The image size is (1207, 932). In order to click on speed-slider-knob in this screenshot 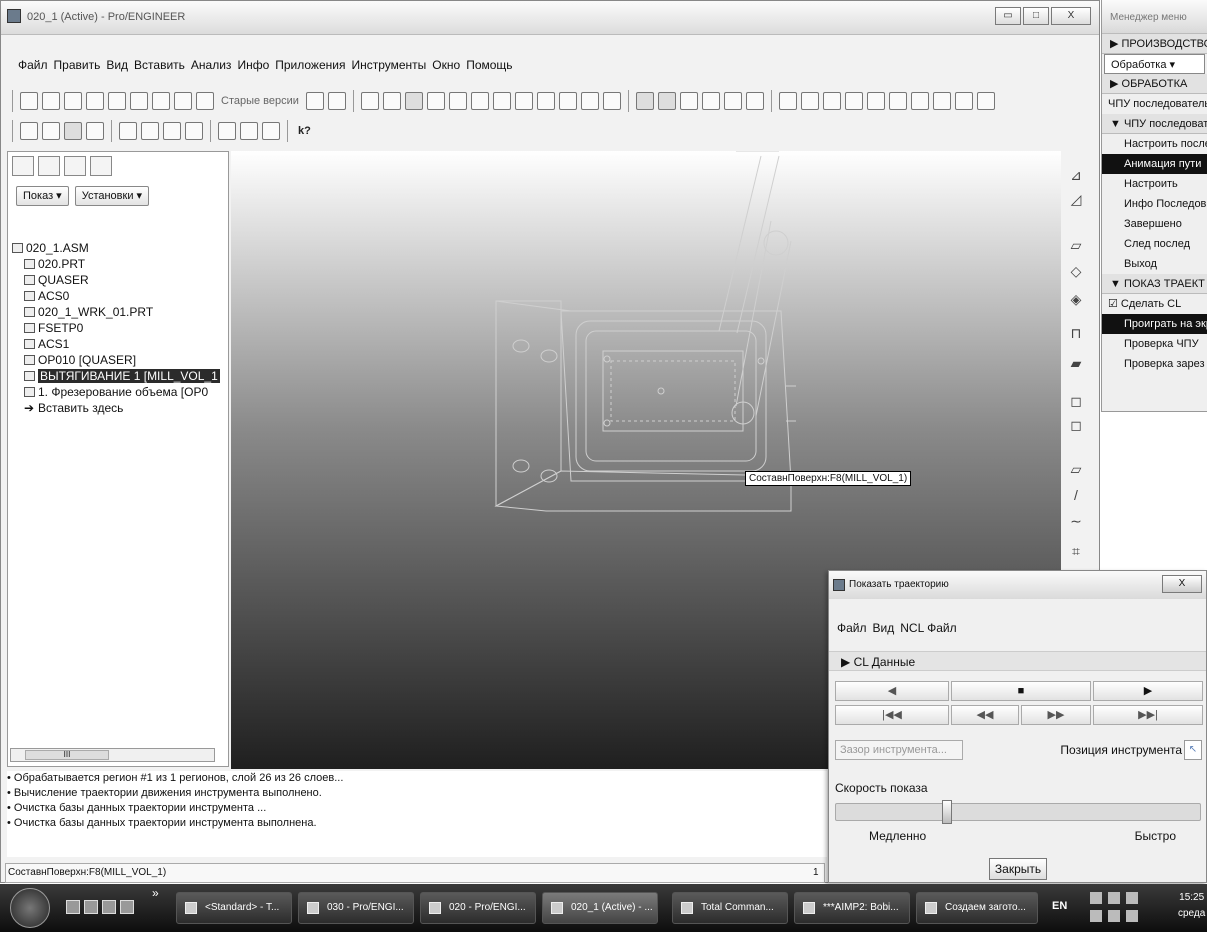, I will do `click(947, 812)`.